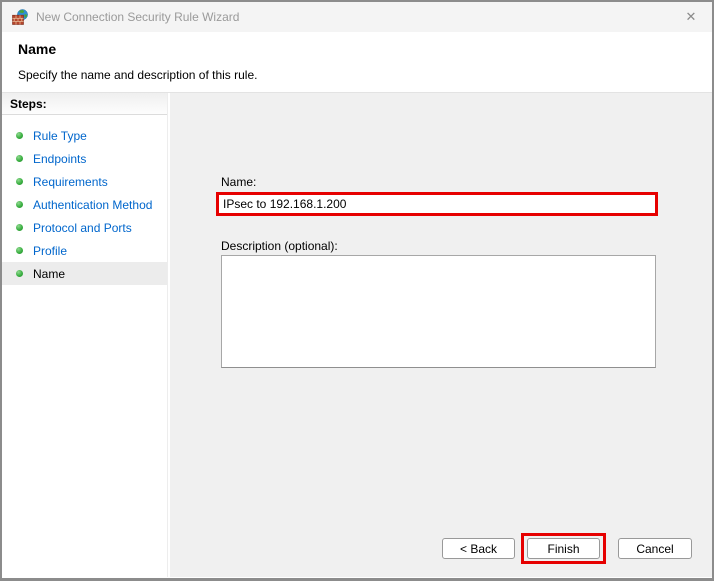 Image resolution: width=714 pixels, height=581 pixels. I want to click on annotation-box-name-input, so click(437, 204).